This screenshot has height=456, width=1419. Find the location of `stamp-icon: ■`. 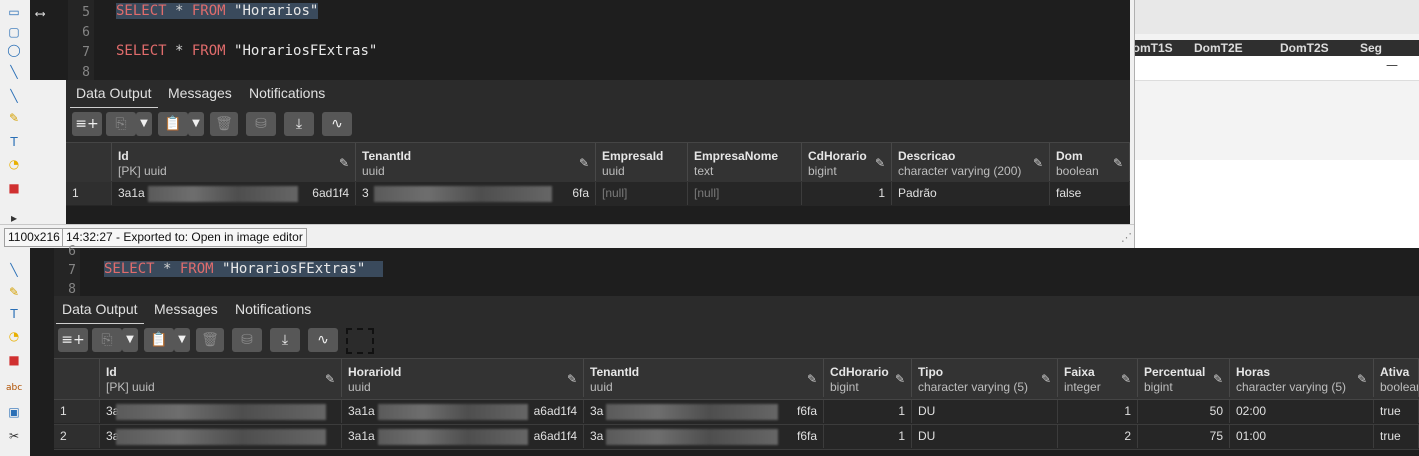

stamp-icon: ■ is located at coordinates (14, 188).